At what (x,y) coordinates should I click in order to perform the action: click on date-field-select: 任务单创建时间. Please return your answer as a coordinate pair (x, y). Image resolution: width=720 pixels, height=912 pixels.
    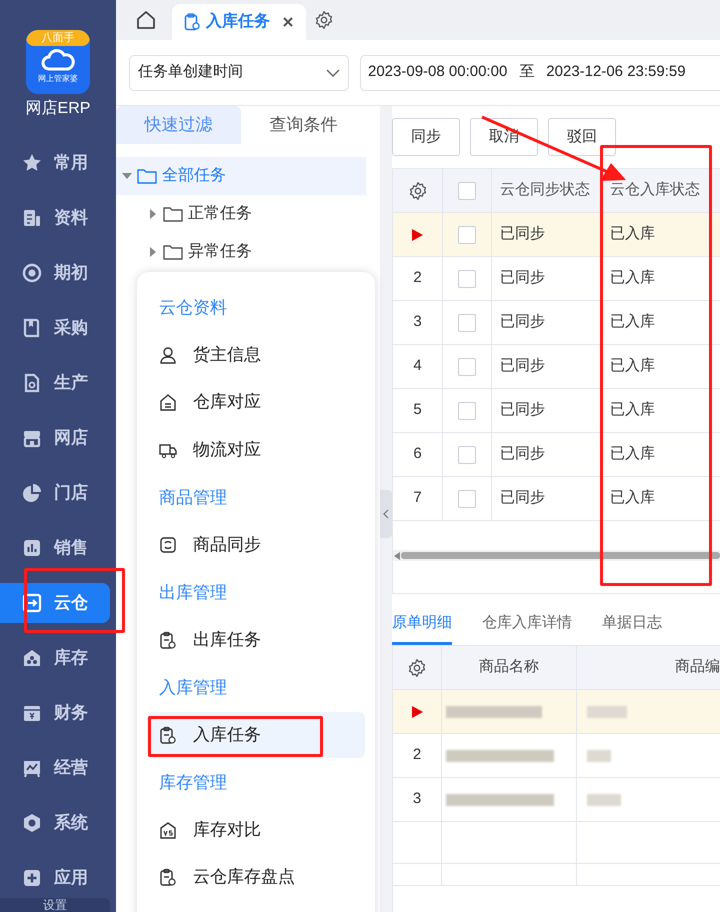
    Looking at the image, I should click on (239, 72).